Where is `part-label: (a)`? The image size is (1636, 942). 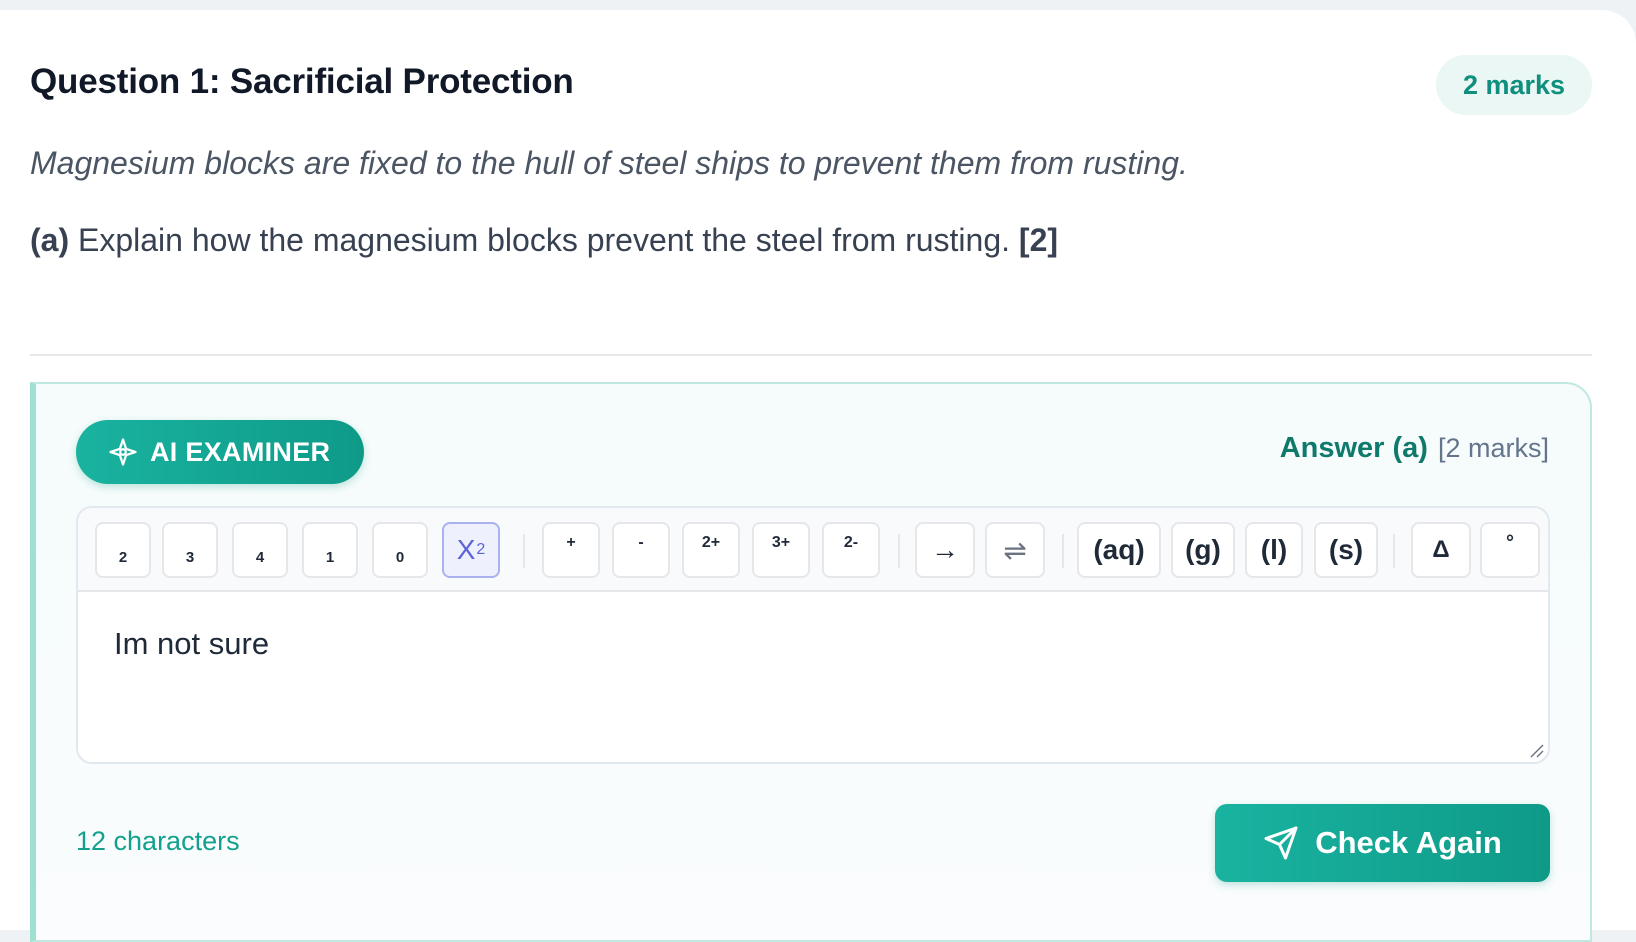
part-label: (a) is located at coordinates (50, 240).